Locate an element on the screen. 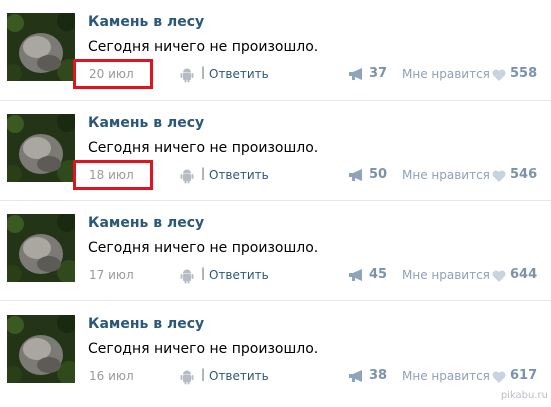  share-count: 50 is located at coordinates (378, 174).